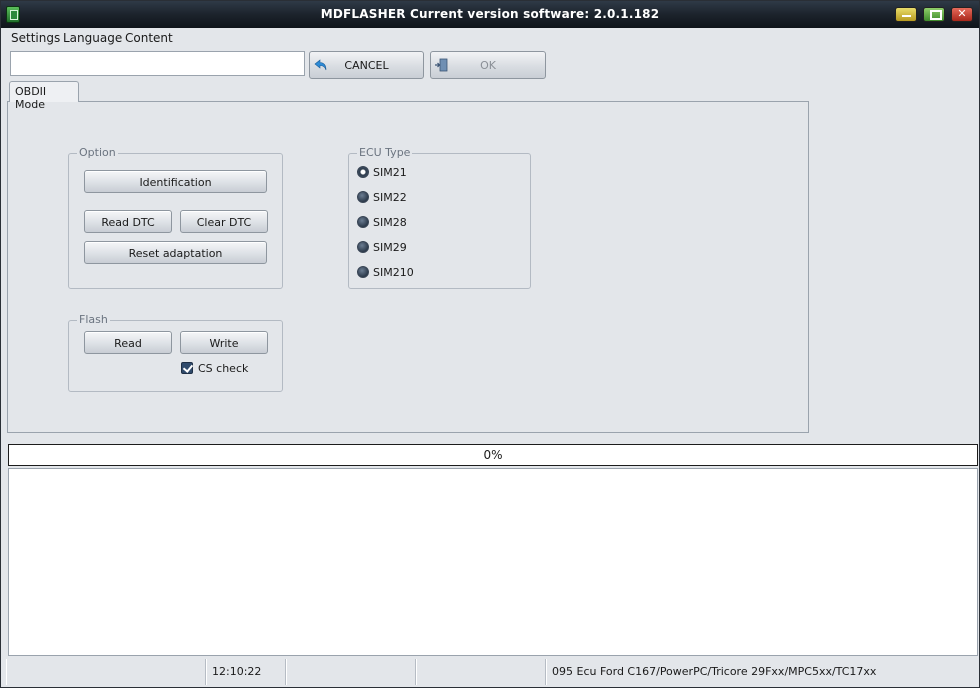  I want to click on tab-obdii-mode: OBDII Mode, so click(44, 96).